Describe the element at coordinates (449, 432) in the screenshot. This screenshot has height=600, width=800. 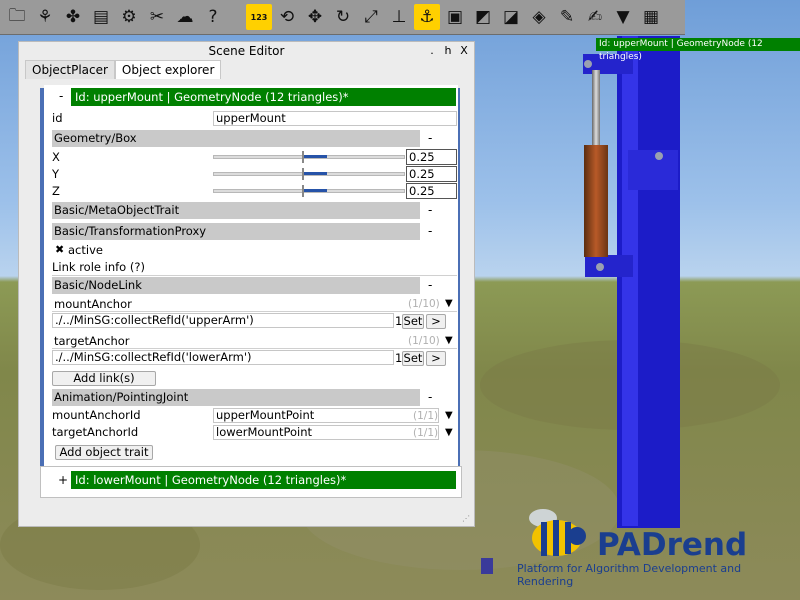
I see `target-anchor-id-dropdown-icon: ▼` at that location.